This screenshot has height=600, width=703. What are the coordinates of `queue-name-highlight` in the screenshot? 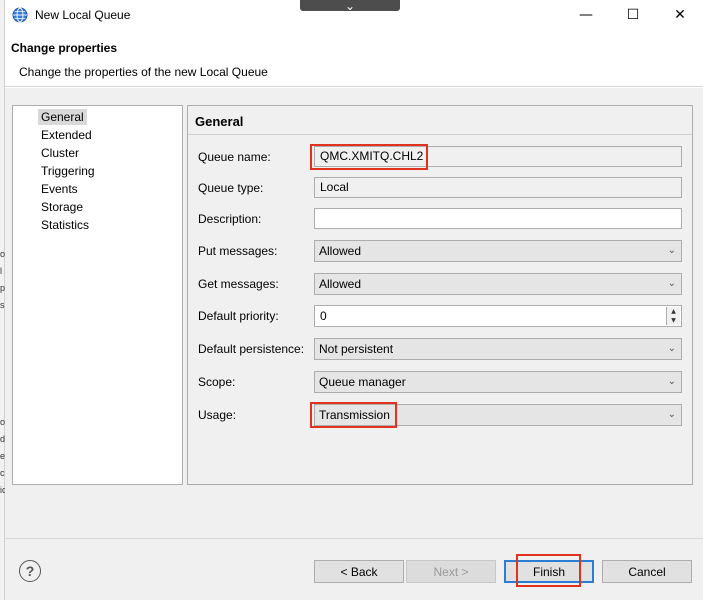 It's located at (369, 157).